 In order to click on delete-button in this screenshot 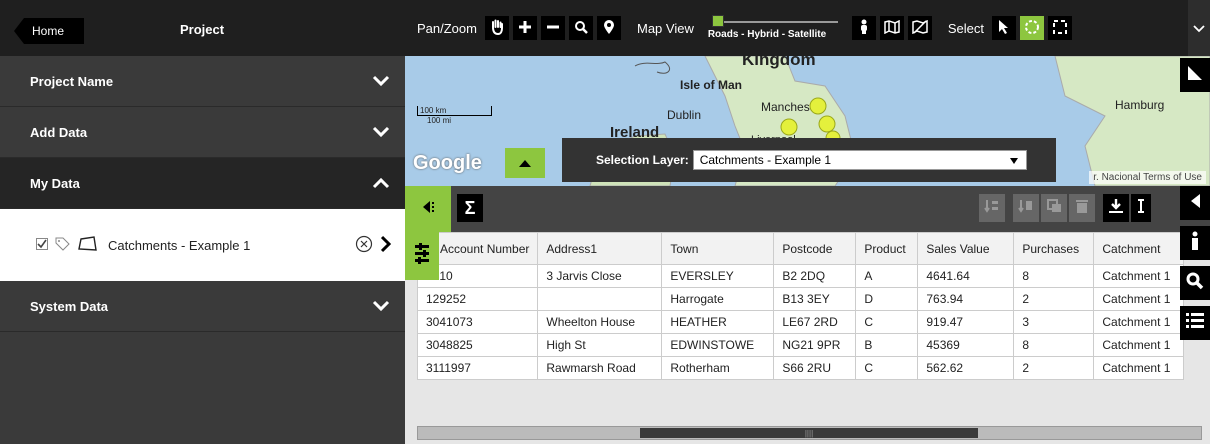, I will do `click(1082, 208)`.